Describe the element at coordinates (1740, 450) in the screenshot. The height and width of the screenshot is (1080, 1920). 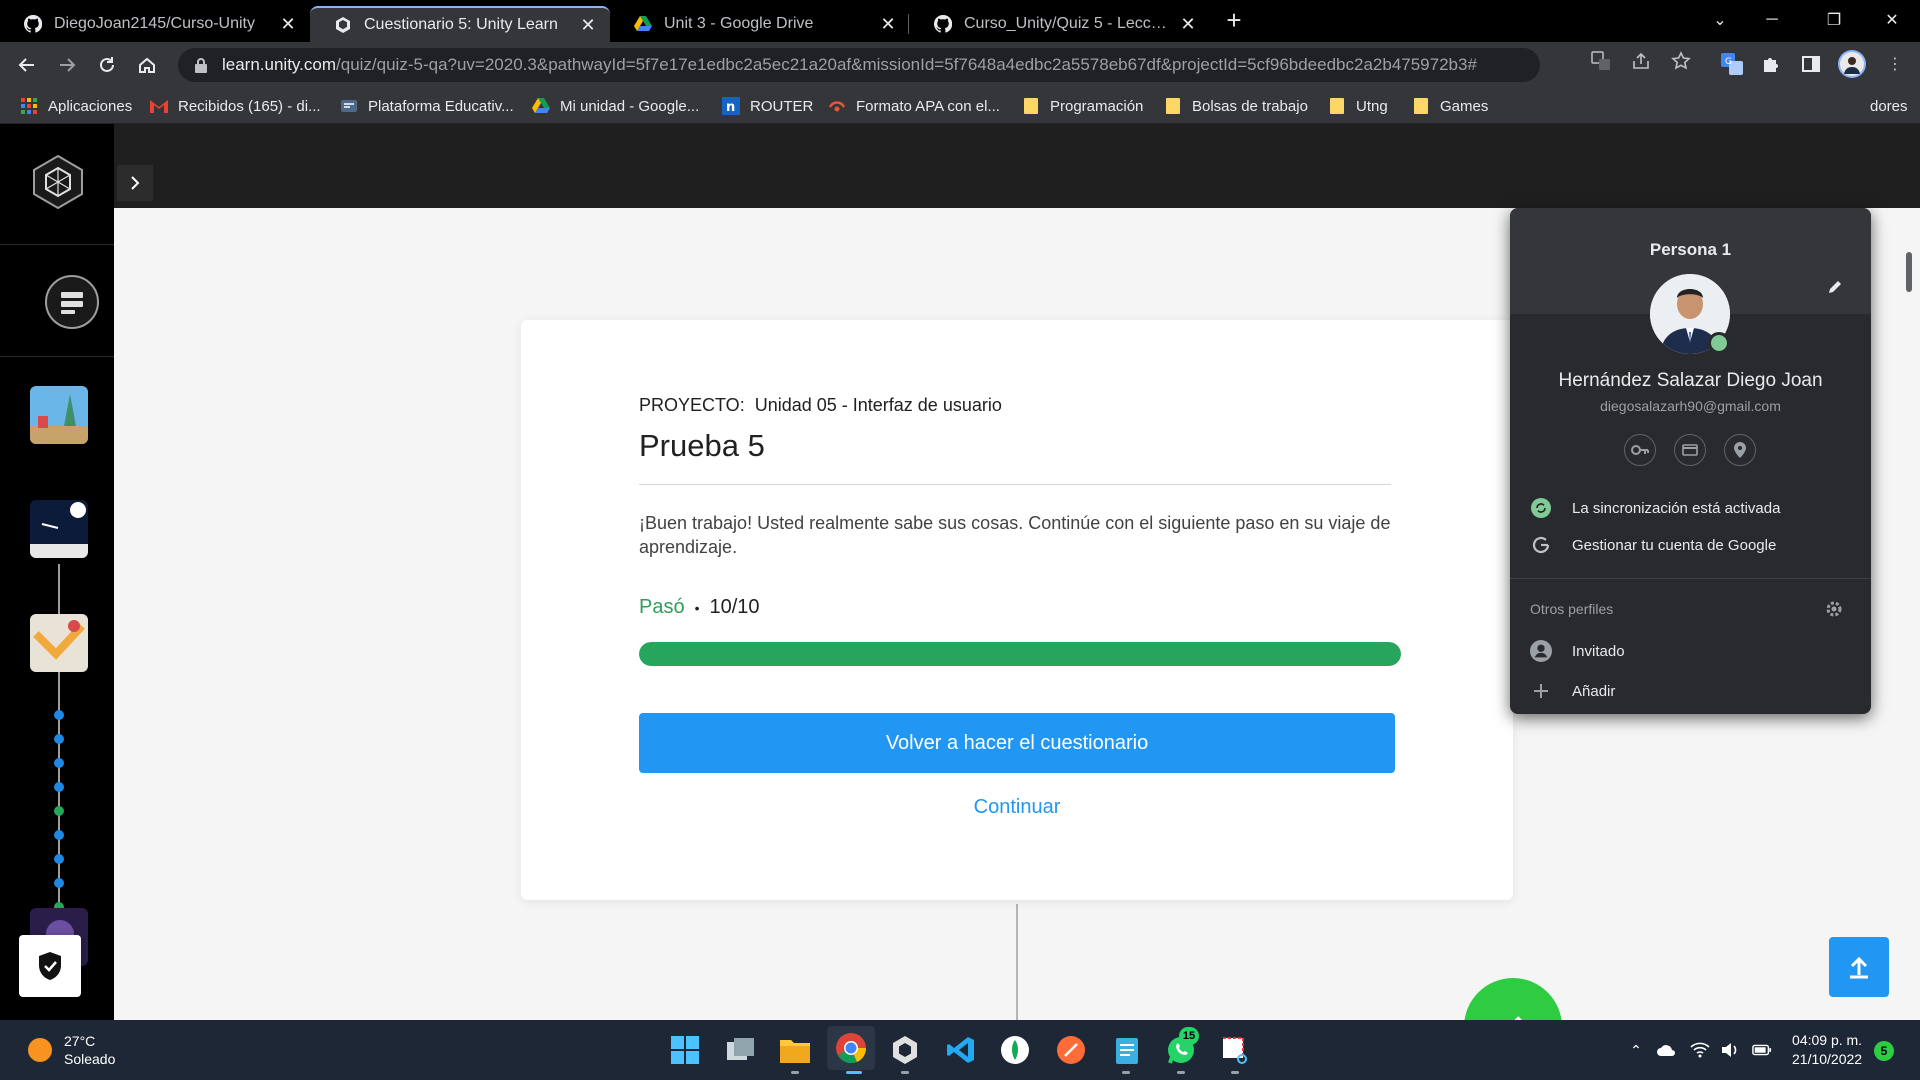
I see `location-pin-icon` at that location.